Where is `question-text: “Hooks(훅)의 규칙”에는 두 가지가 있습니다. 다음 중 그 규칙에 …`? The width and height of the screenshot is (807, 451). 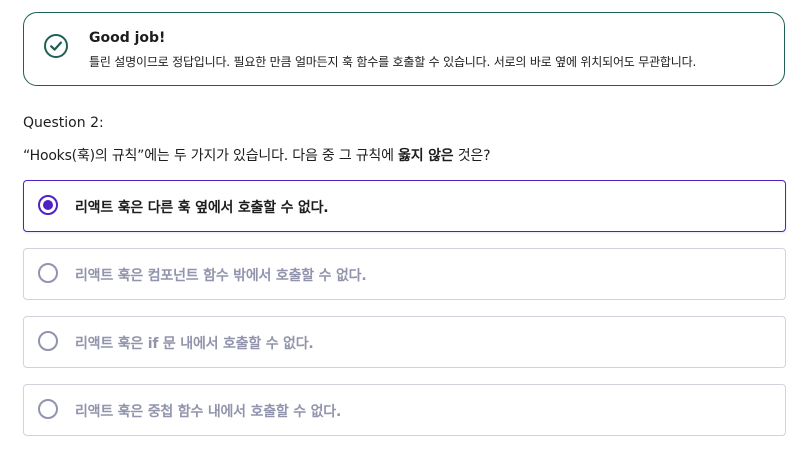
question-text: “Hooks(훅)의 규칙”에는 두 가지가 있습니다. 다음 중 그 규칙에 … is located at coordinates (256, 155).